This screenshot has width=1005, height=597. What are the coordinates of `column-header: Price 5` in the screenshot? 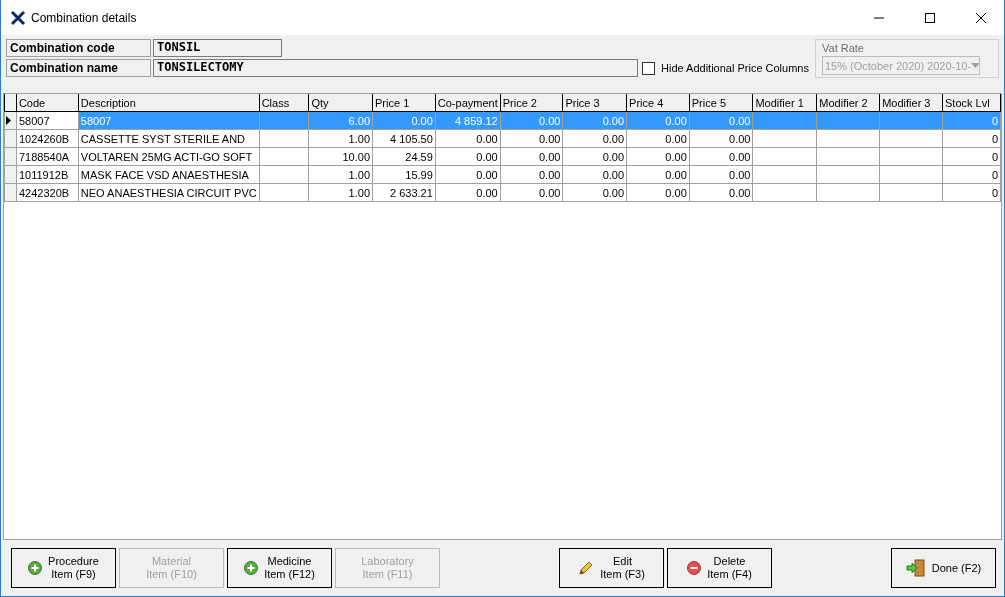 It's located at (721, 103).